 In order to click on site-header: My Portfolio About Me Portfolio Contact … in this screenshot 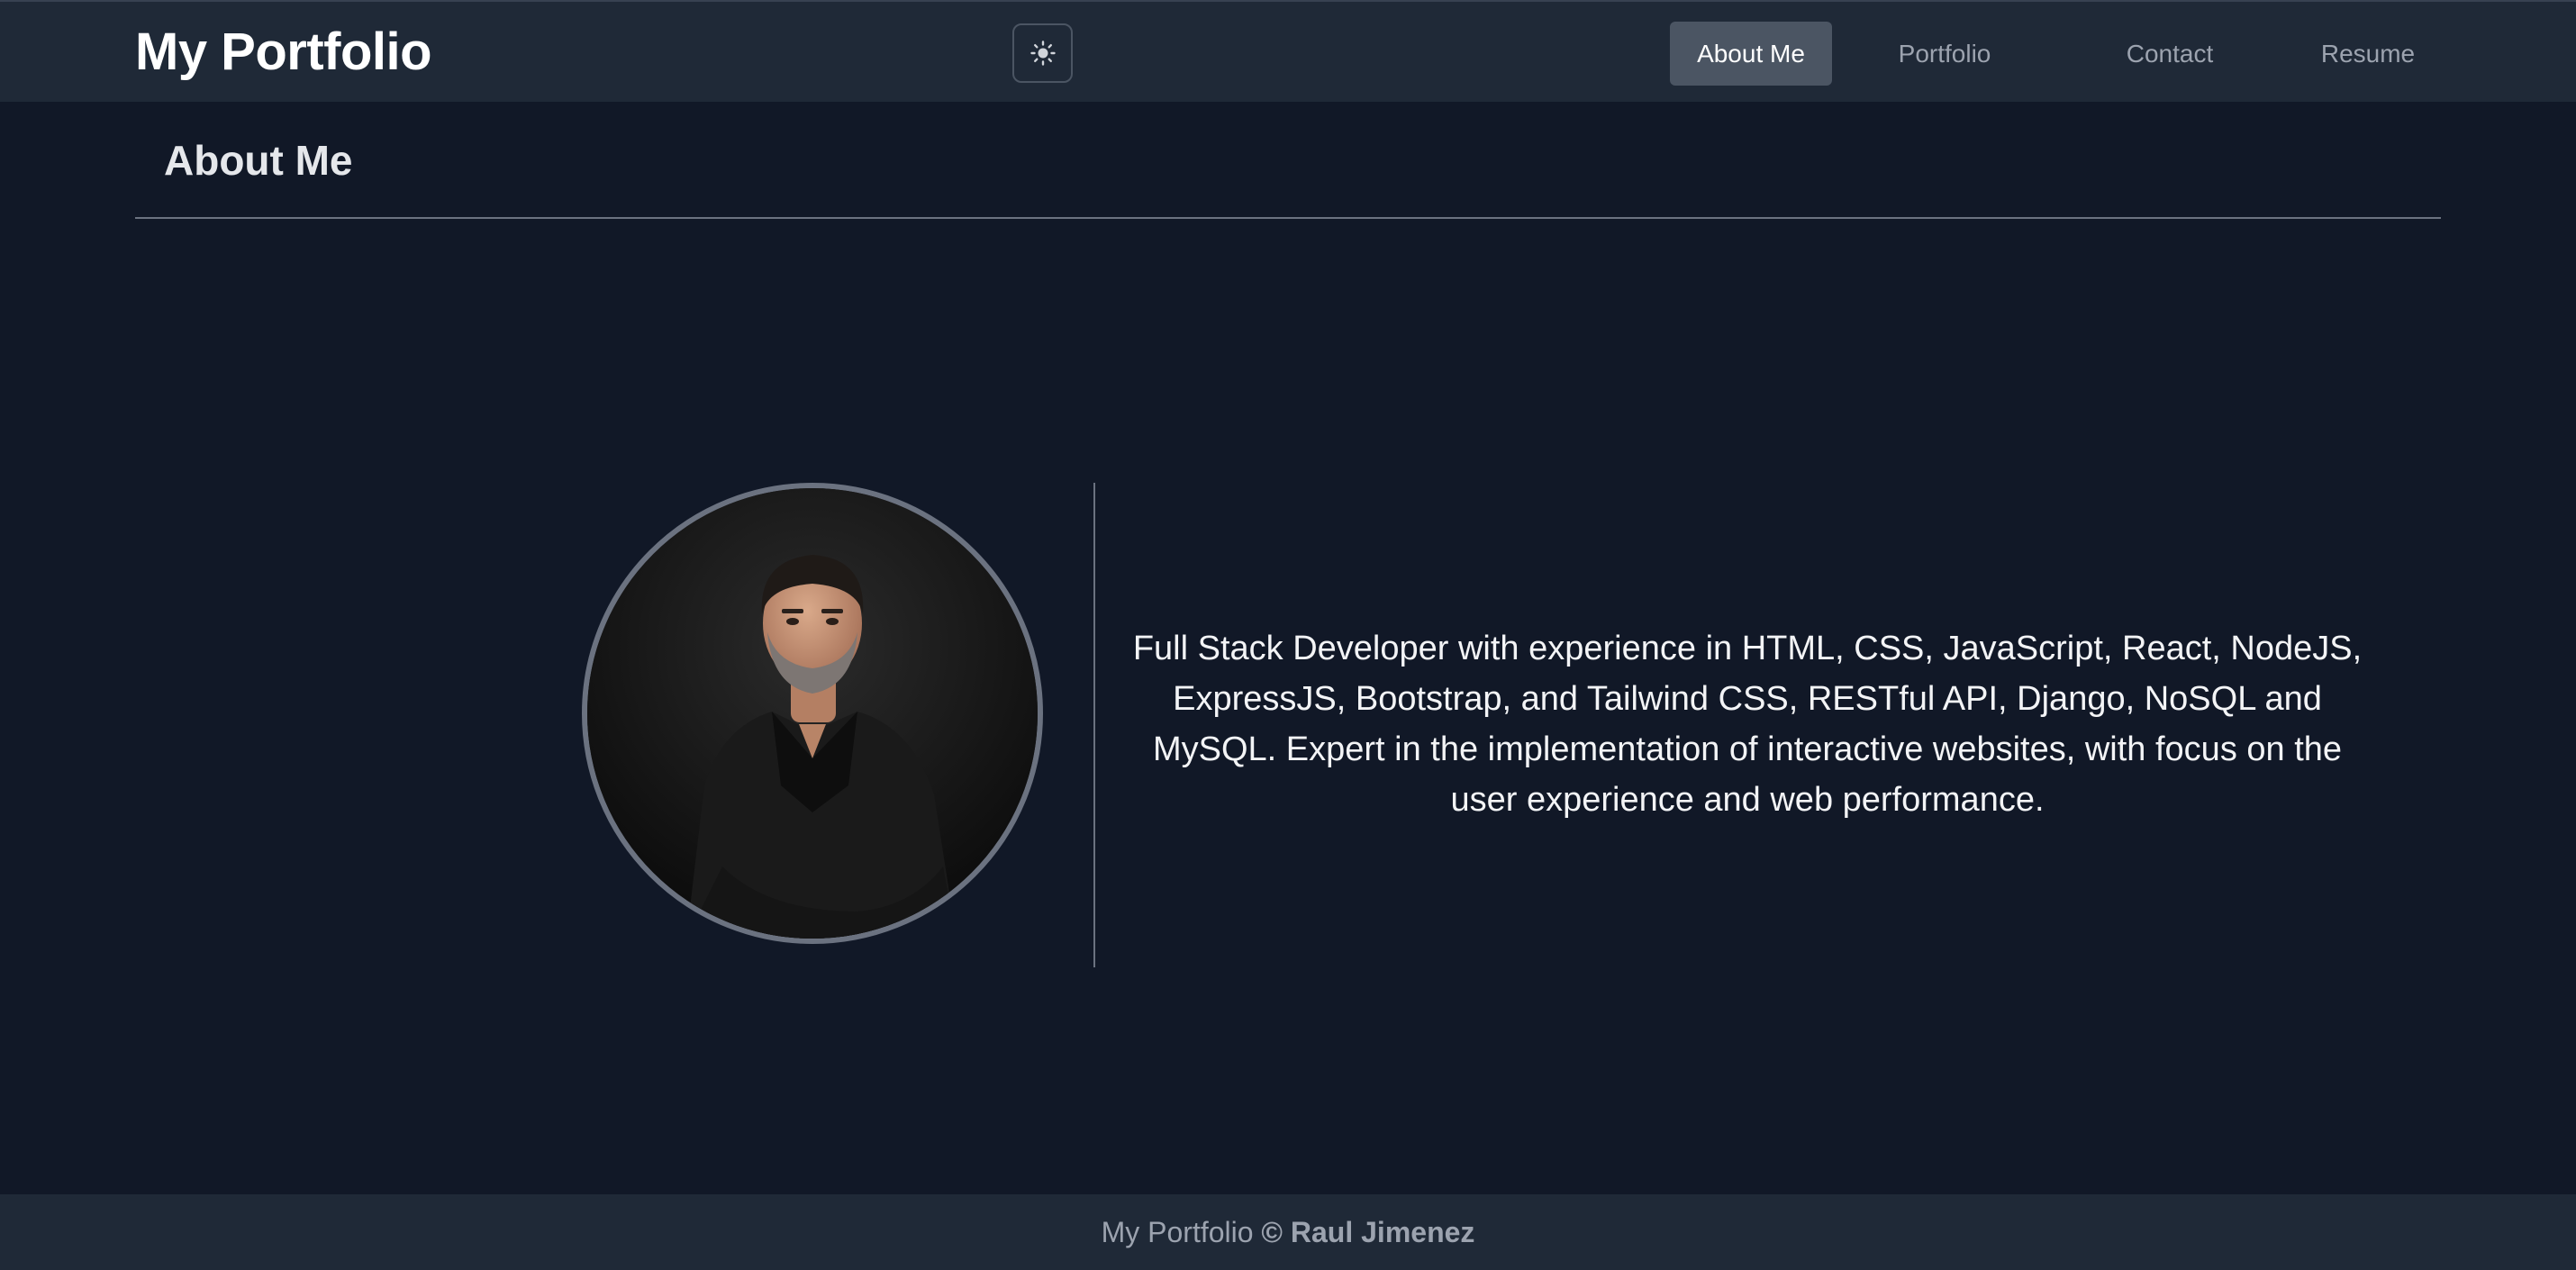, I will do `click(1288, 51)`.